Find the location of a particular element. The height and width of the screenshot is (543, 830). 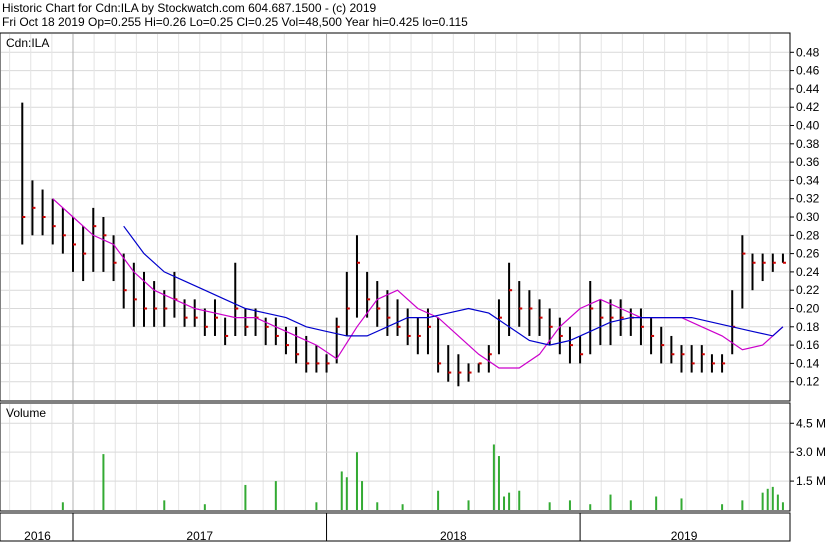

price-tick-label: 0.26 is located at coordinates (808, 254).